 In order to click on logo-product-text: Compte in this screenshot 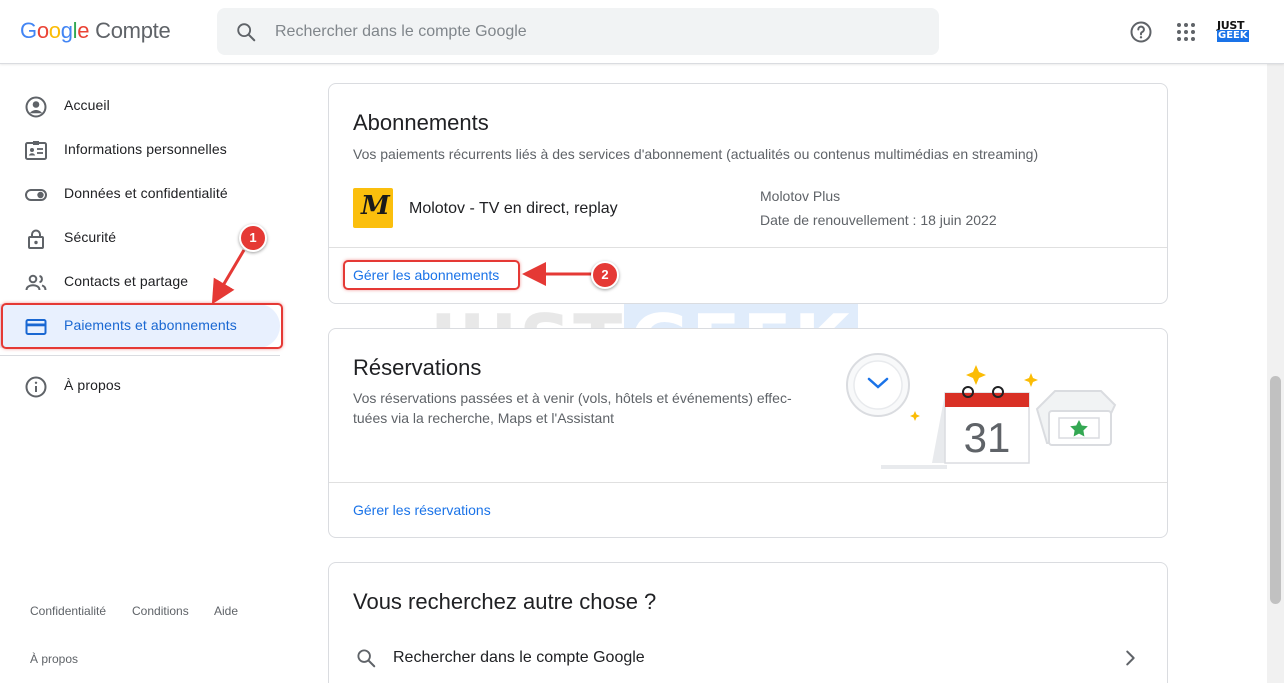, I will do `click(133, 30)`.